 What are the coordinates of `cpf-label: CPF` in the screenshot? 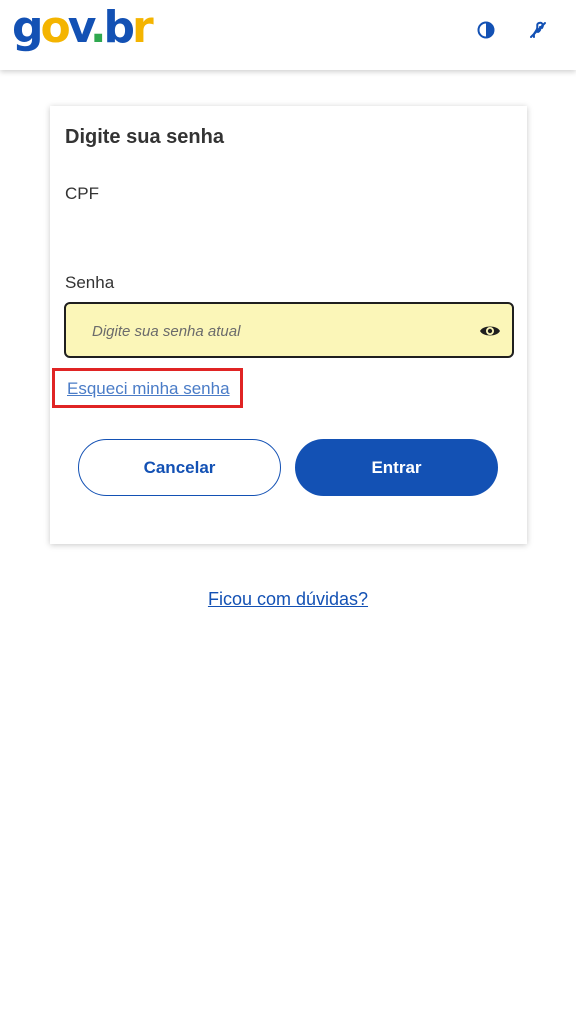 It's located at (82, 193).